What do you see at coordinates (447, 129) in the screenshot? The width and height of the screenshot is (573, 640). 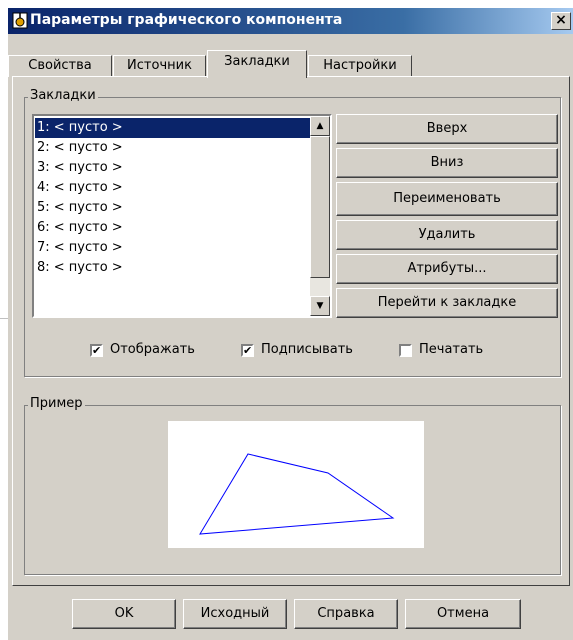 I see `up-button: Вверх` at bounding box center [447, 129].